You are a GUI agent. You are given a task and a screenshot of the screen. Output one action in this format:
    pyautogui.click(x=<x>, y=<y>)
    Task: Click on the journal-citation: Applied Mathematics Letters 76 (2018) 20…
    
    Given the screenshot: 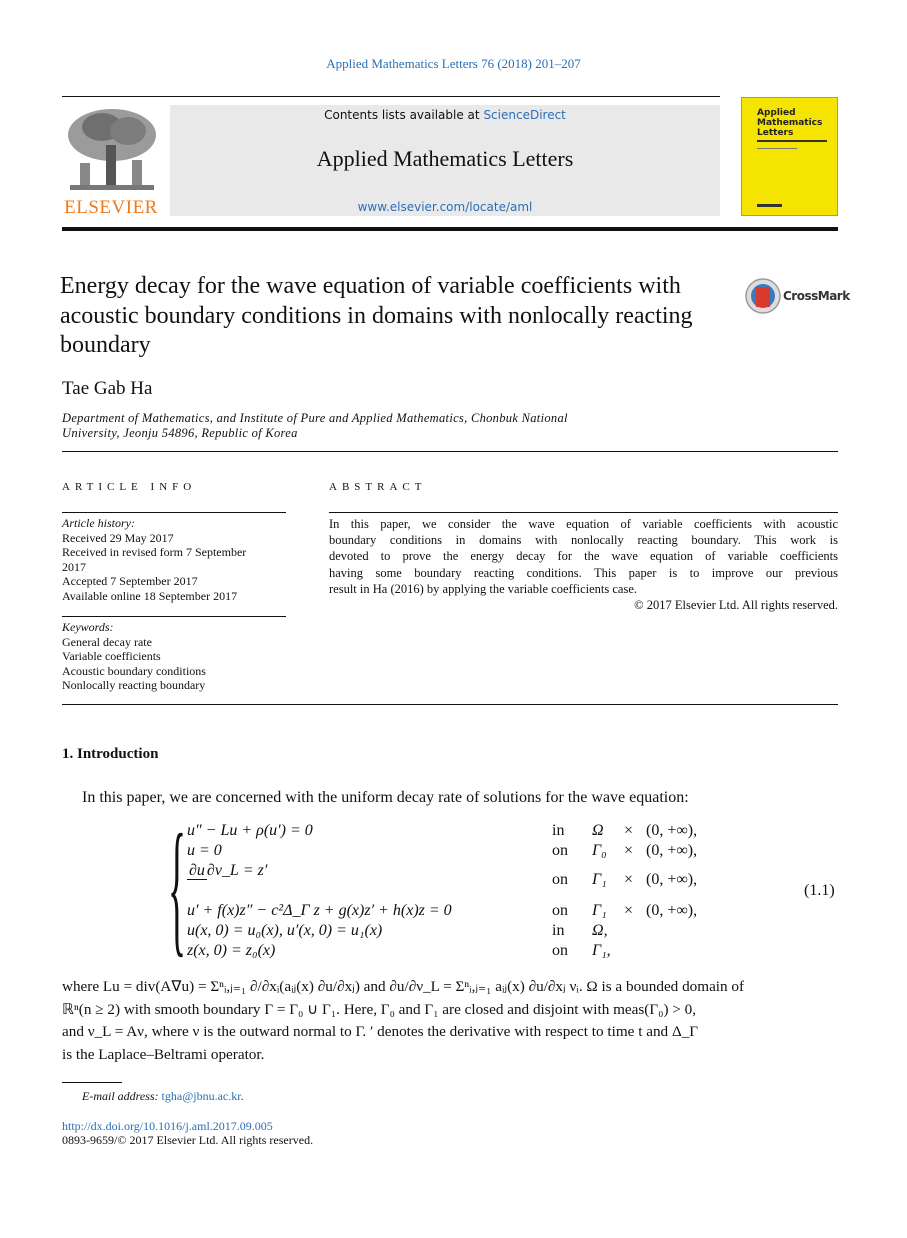 What is the action you would take?
    pyautogui.click(x=453, y=64)
    